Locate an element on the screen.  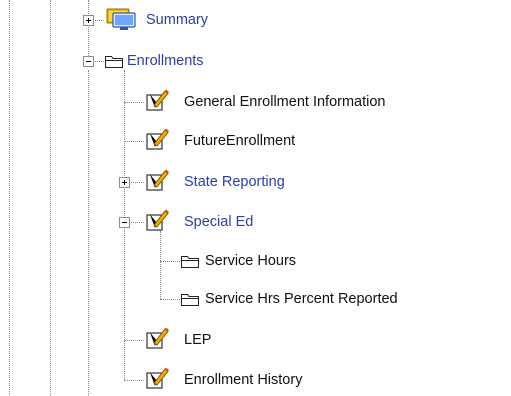
summary-monitor-icon is located at coordinates (122, 22).